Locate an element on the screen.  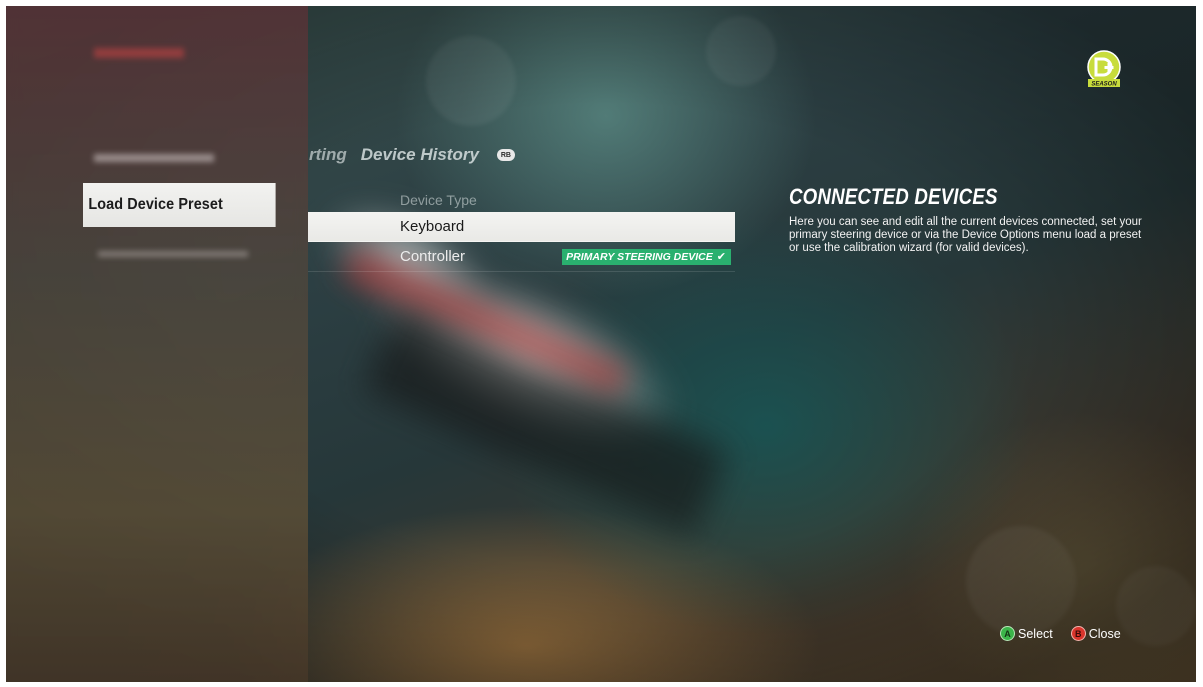
close-label: Close is located at coordinates (1104, 633).